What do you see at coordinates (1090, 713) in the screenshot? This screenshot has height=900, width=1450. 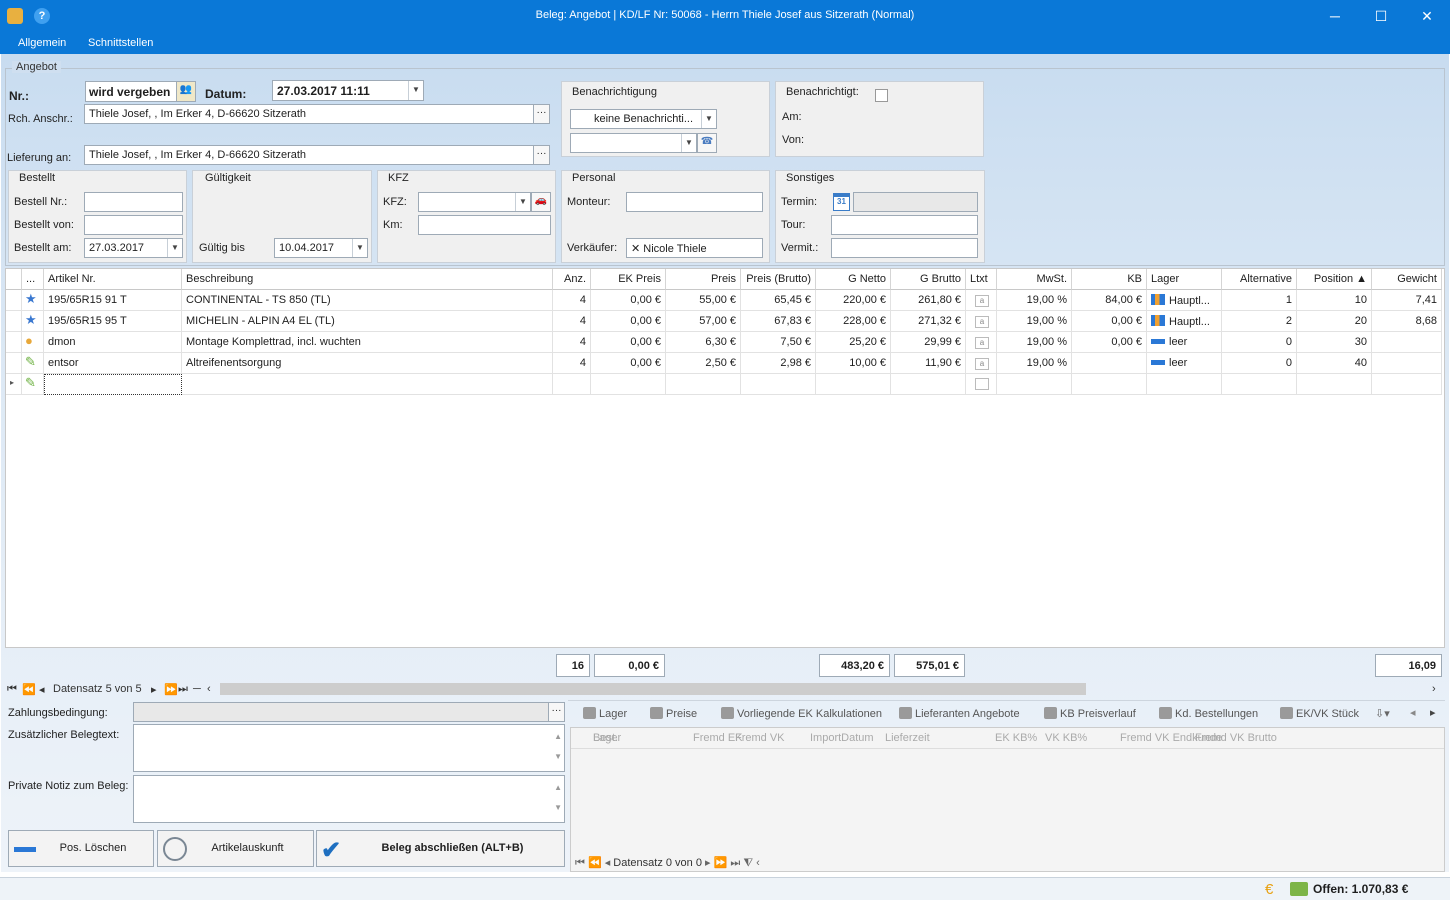 I see `tab-kb-preisverlauf: KB Preisverlauf` at bounding box center [1090, 713].